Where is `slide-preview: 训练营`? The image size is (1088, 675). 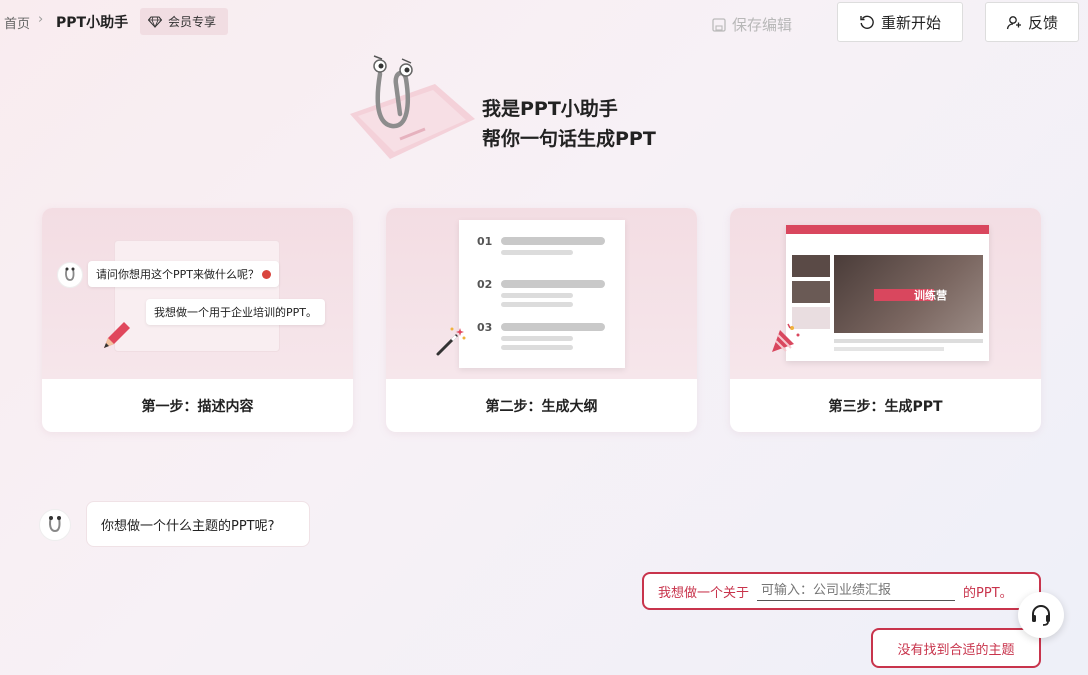
slide-preview: 训练营 is located at coordinates (887, 293).